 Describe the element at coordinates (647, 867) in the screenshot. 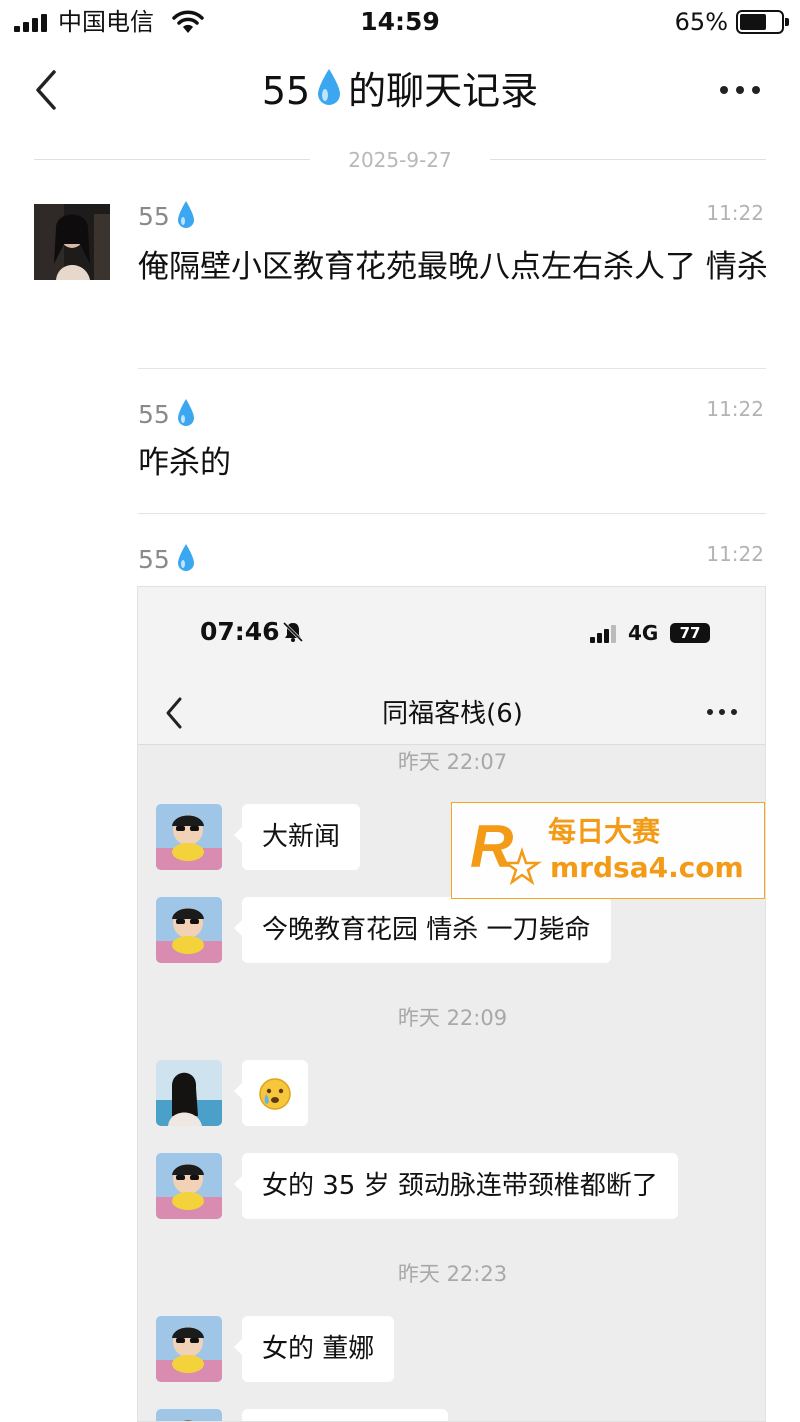

I see `watermark-url: mrdsa4.com` at that location.